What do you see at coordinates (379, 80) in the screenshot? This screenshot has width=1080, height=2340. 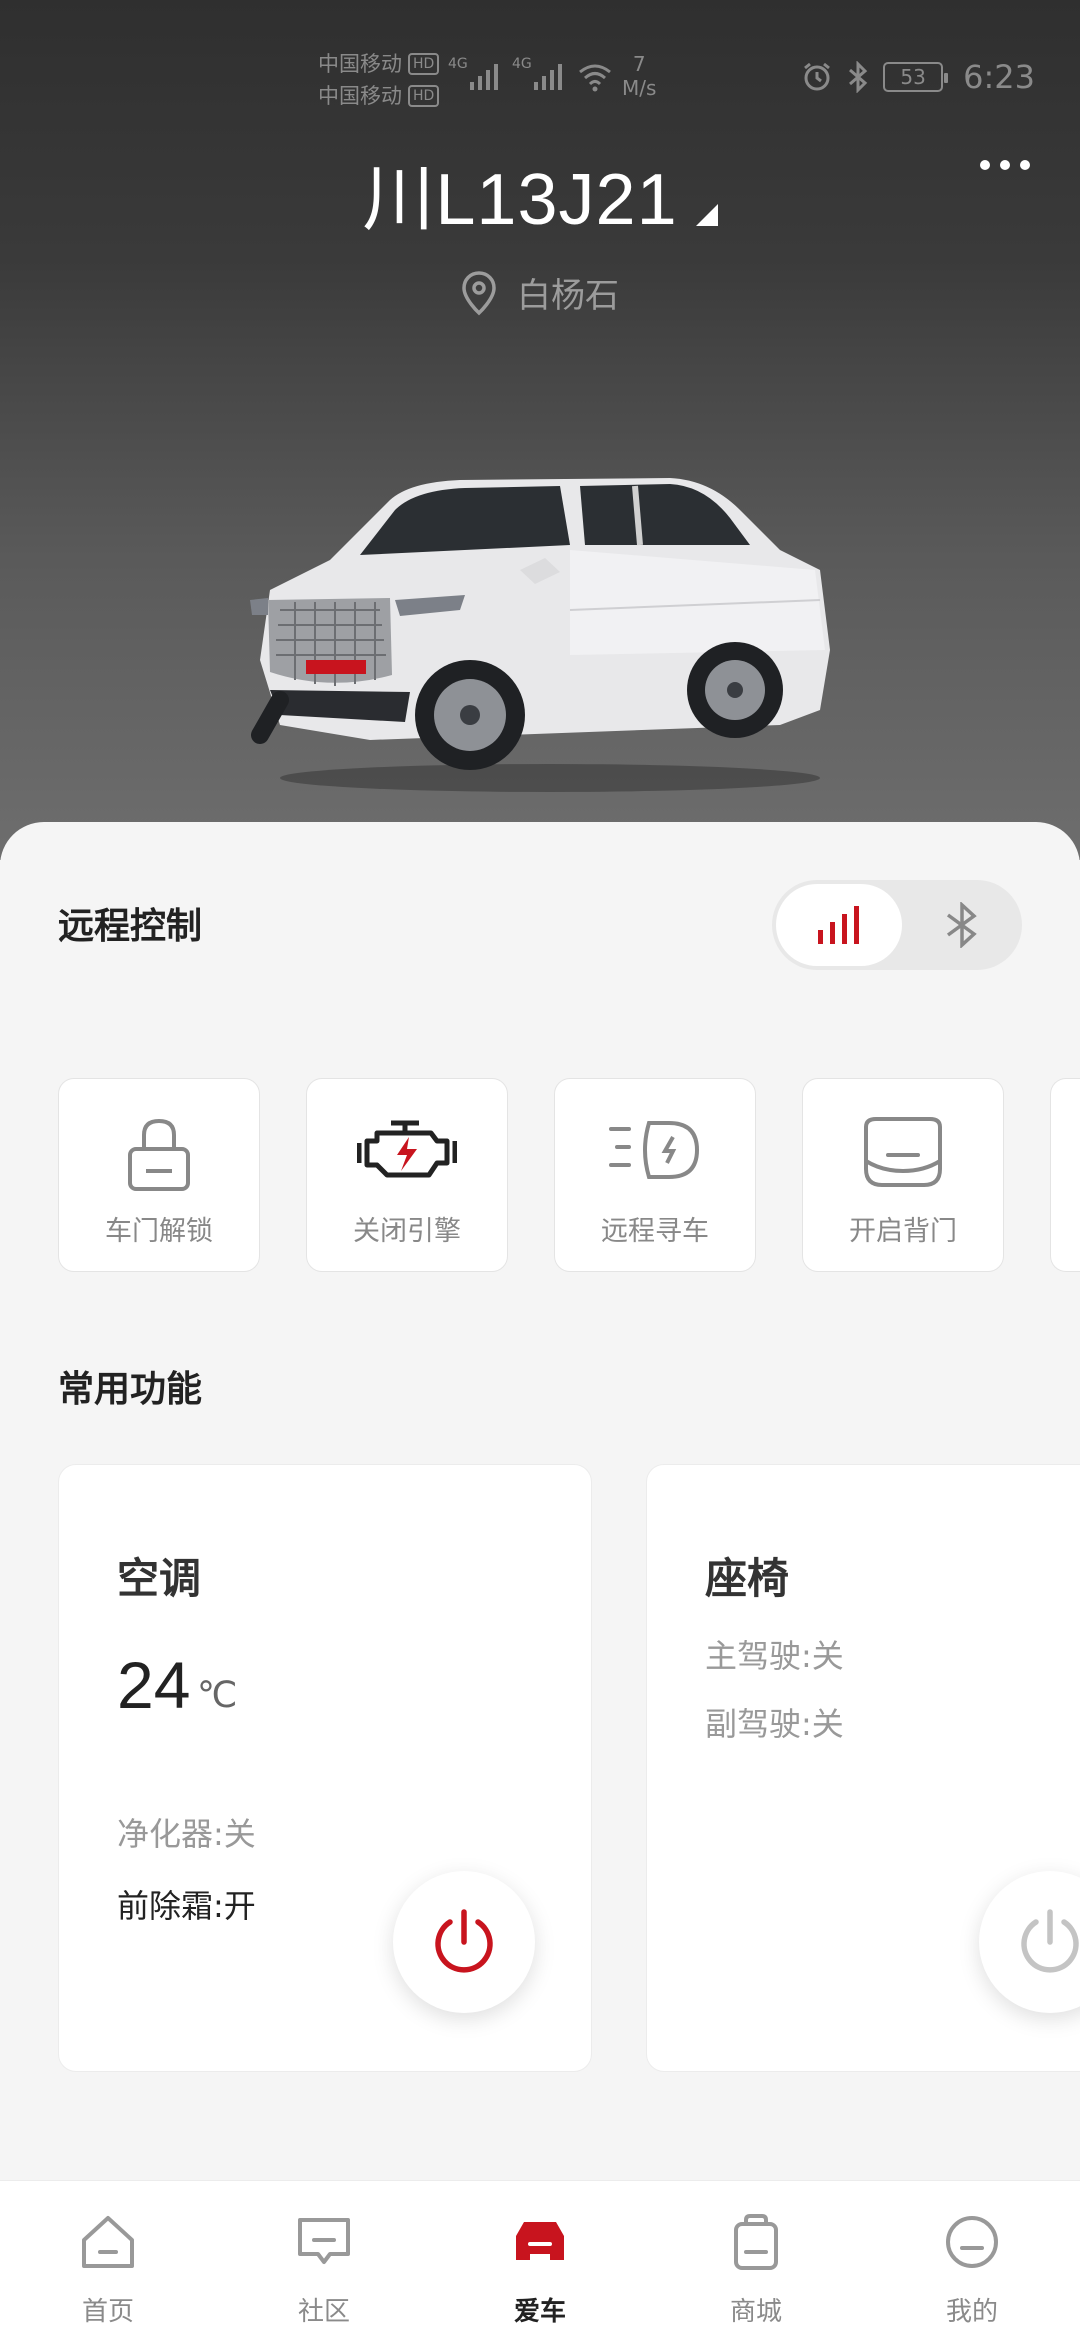 I see `carrier-info: 中国移动 HD 中国移动 HD` at bounding box center [379, 80].